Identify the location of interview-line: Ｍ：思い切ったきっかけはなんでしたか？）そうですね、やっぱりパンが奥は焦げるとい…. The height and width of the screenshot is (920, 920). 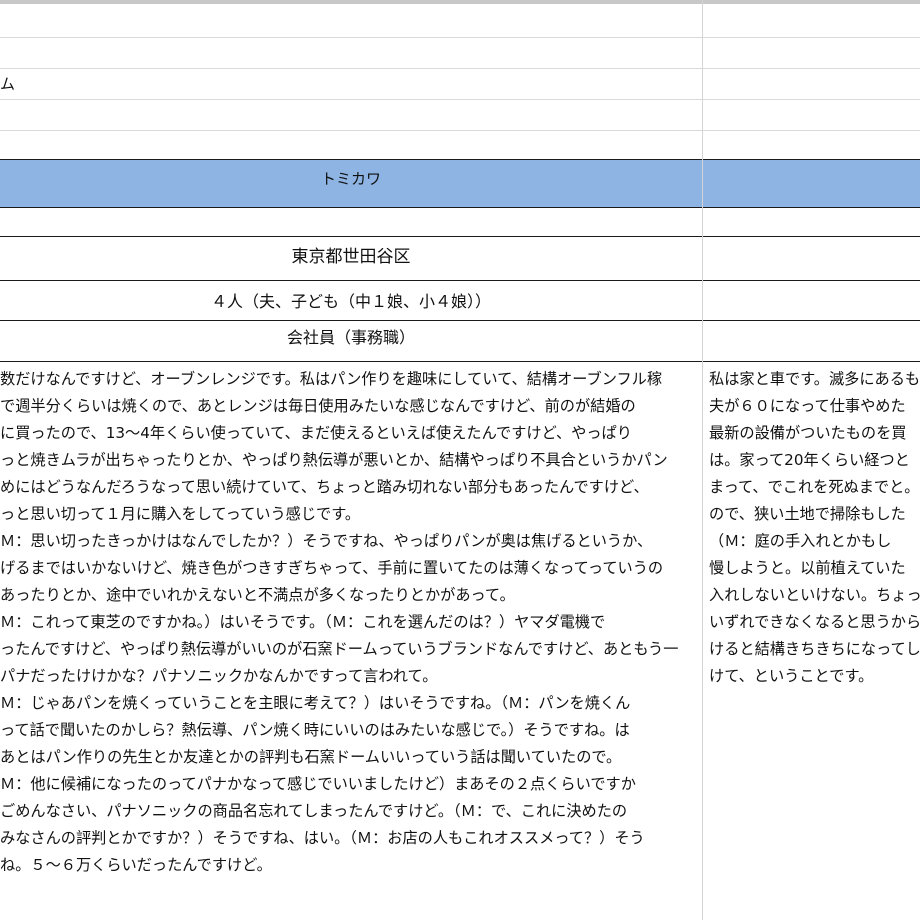
(326, 541).